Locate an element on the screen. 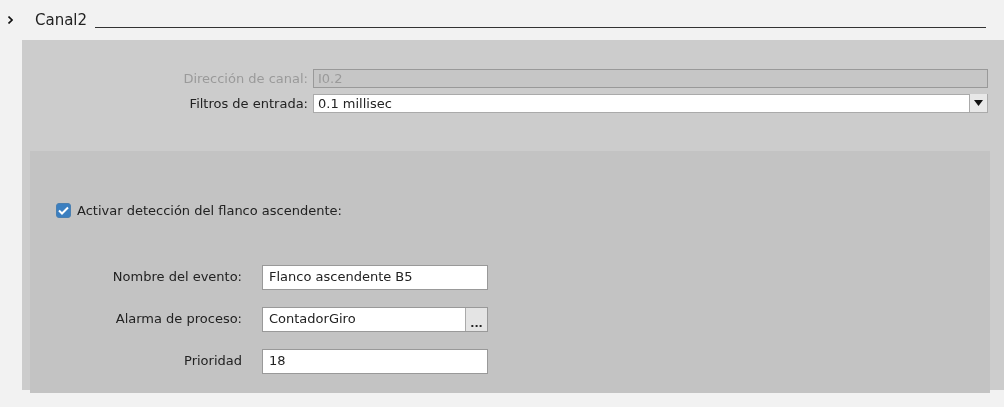 This screenshot has width=1004, height=407. checkbox is located at coordinates (63, 211).